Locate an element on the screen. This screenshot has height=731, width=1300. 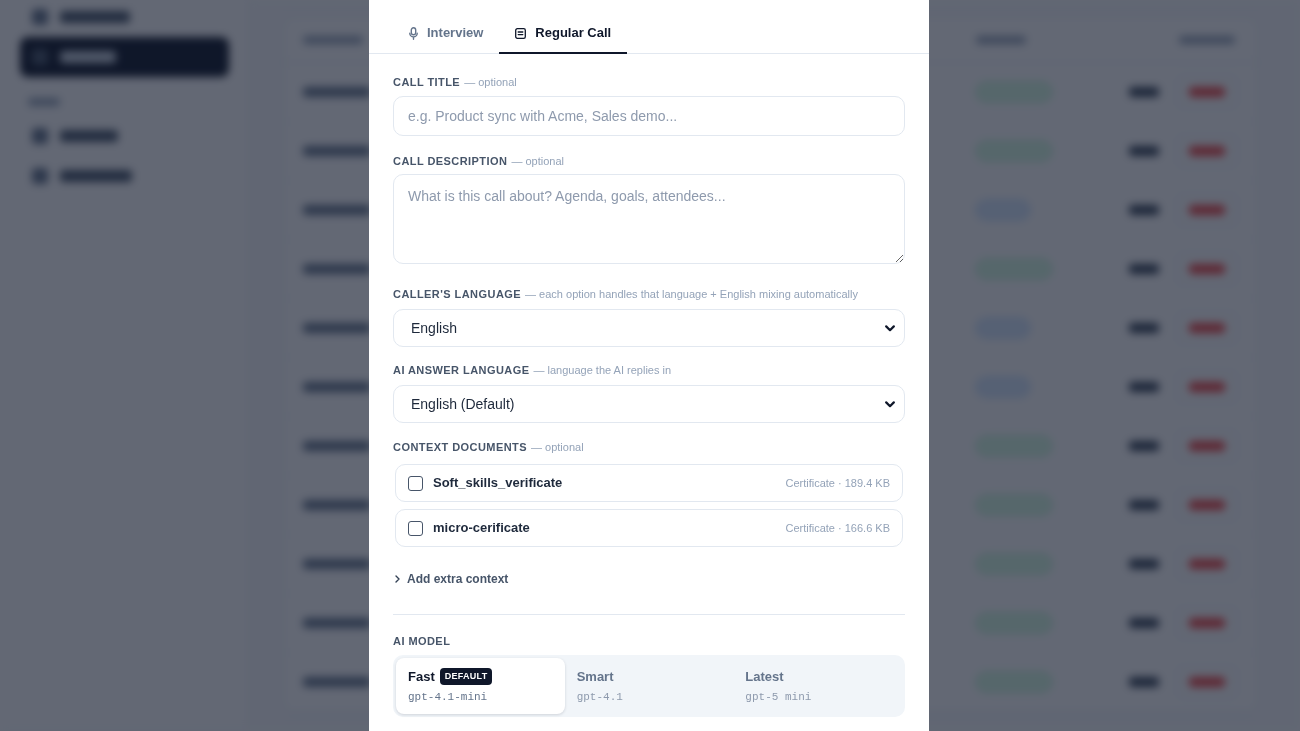
microphone-icon is located at coordinates (413, 33).